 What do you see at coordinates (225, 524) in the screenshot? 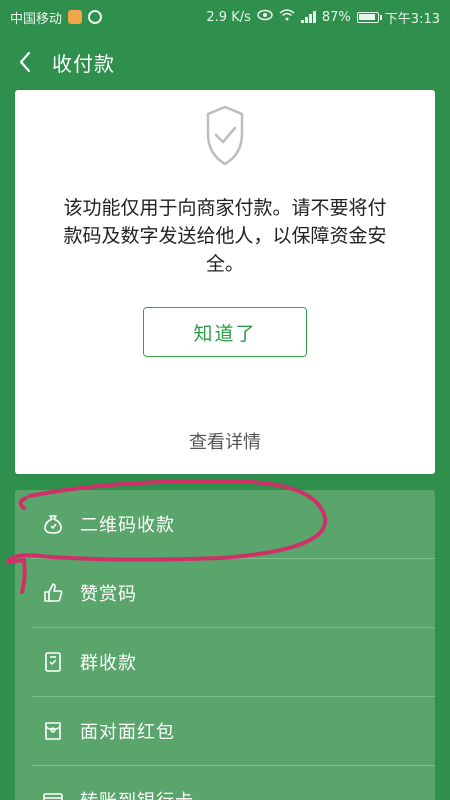
I see `menu-item-qr-collect: 二维码收款` at bounding box center [225, 524].